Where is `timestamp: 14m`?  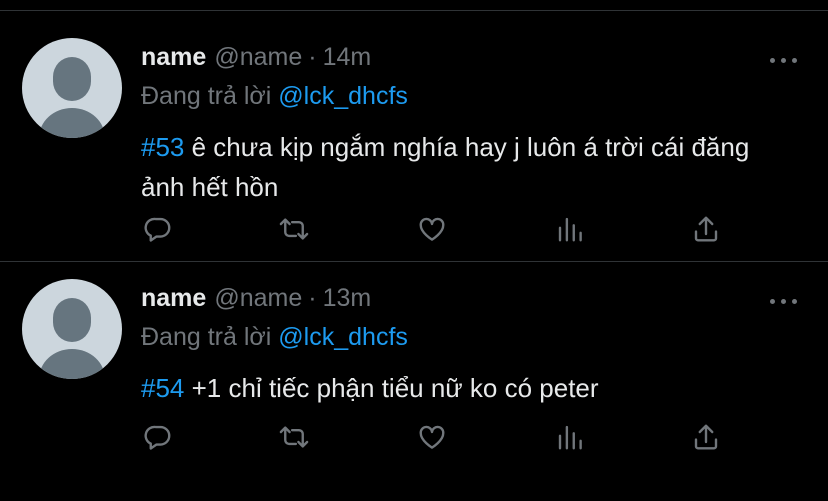 timestamp: 14m is located at coordinates (347, 57).